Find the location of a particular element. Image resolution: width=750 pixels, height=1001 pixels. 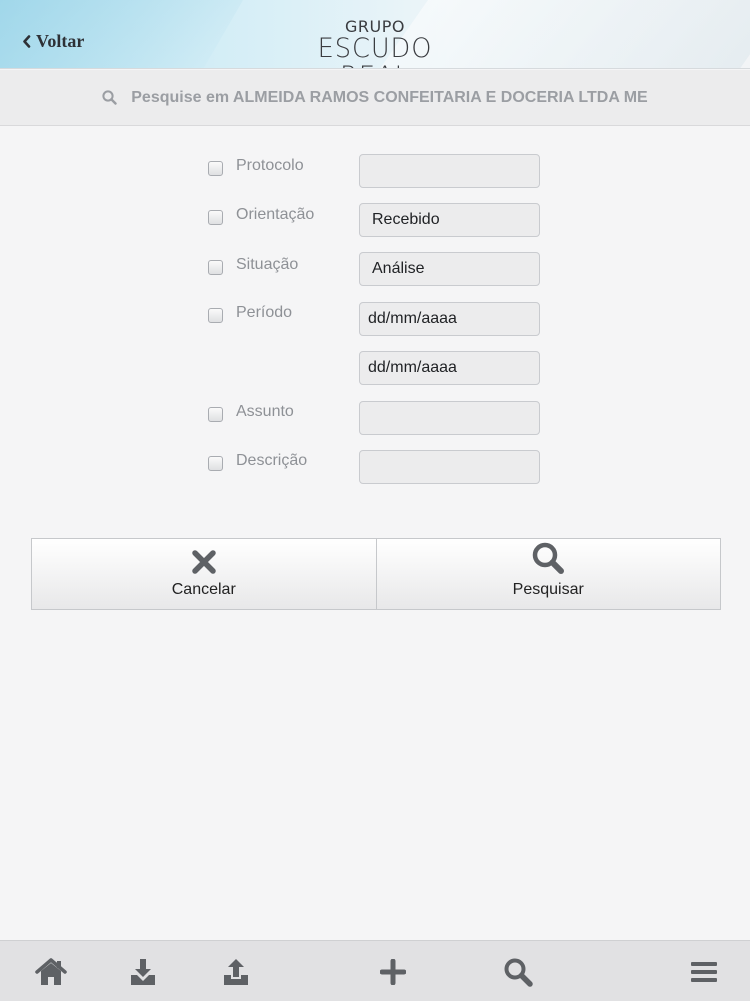

menu-icon is located at coordinates (704, 972).